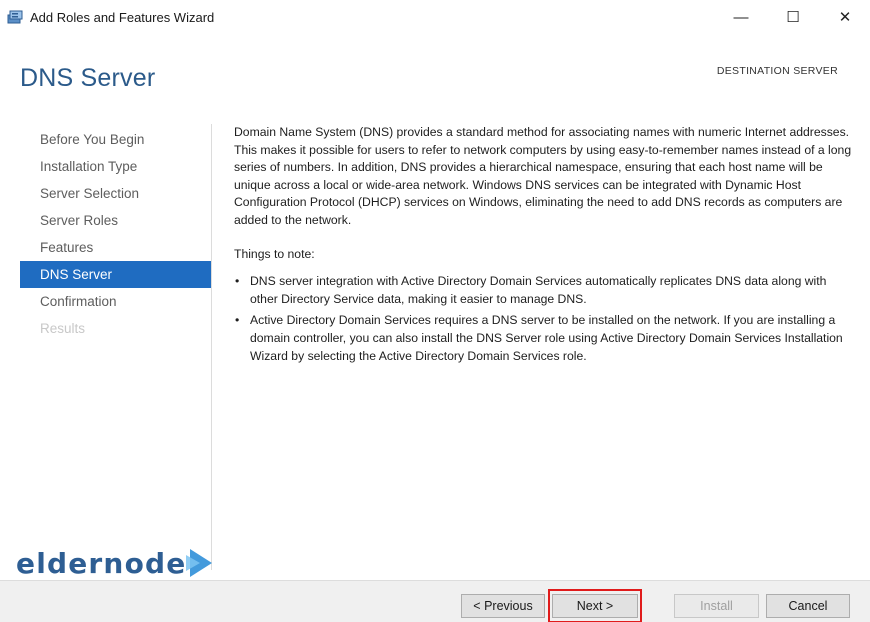 Image resolution: width=870 pixels, height=622 pixels. I want to click on install-button: Install, so click(716, 606).